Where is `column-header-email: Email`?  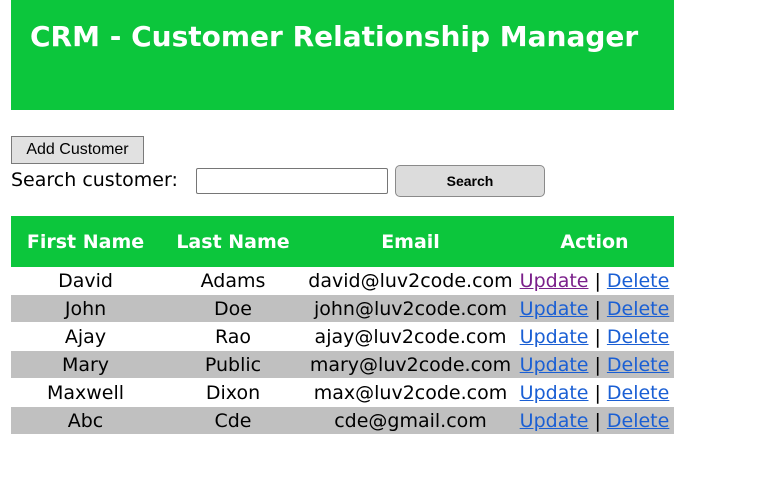
column-header-email: Email is located at coordinates (410, 241).